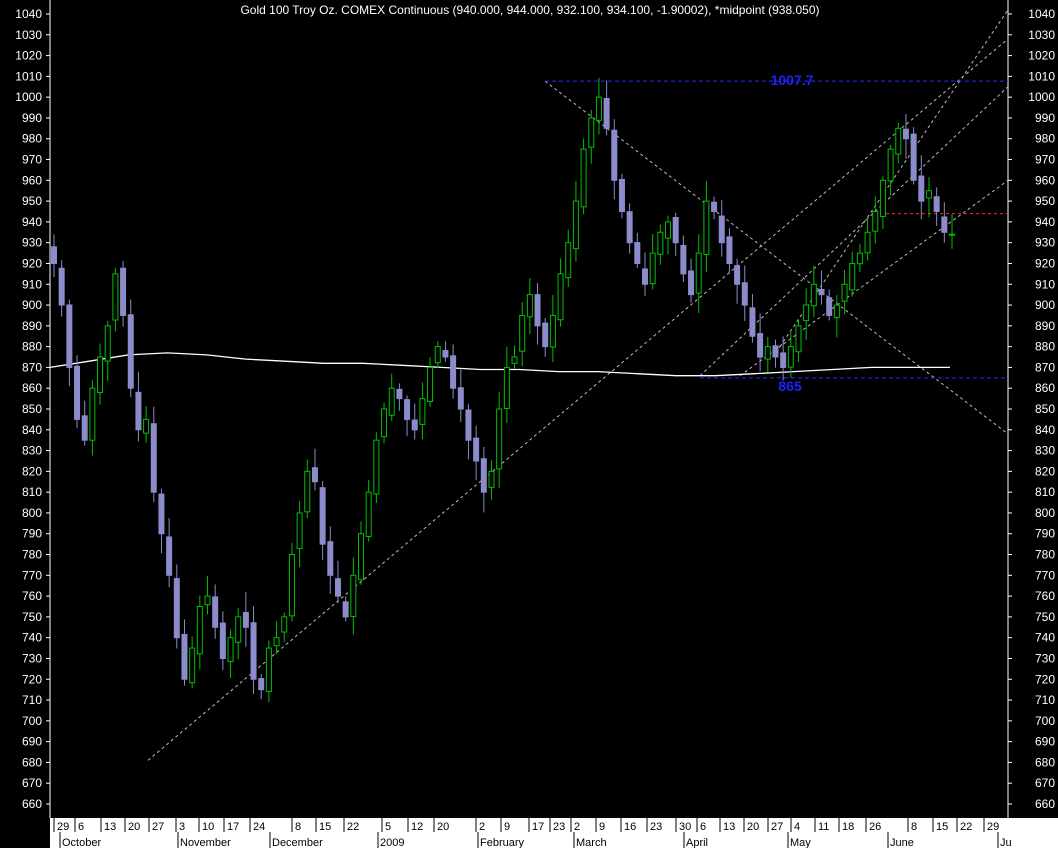 The height and width of the screenshot is (848, 1058). What do you see at coordinates (577, 827) in the screenshot?
I see `x-day-label: 2` at bounding box center [577, 827].